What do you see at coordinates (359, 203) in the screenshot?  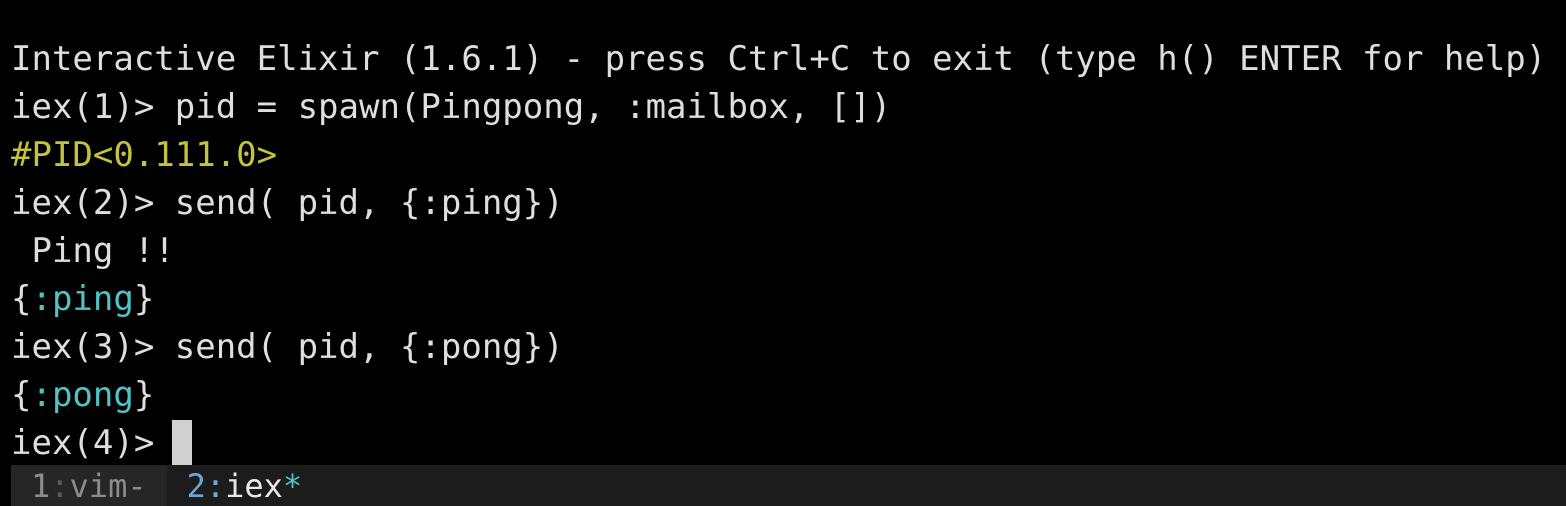 I see `command-text: send( pid, {:ping})` at bounding box center [359, 203].